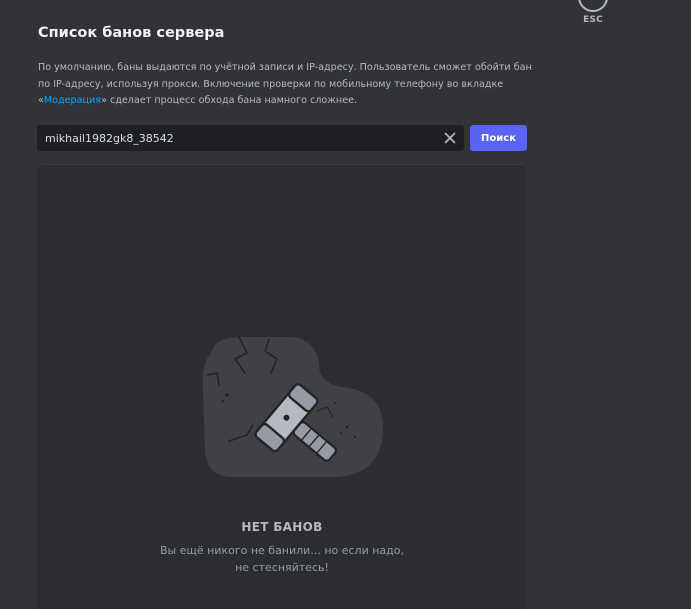 The image size is (691, 609). Describe the element at coordinates (593, 6) in the screenshot. I see `close-circle-icon` at that location.